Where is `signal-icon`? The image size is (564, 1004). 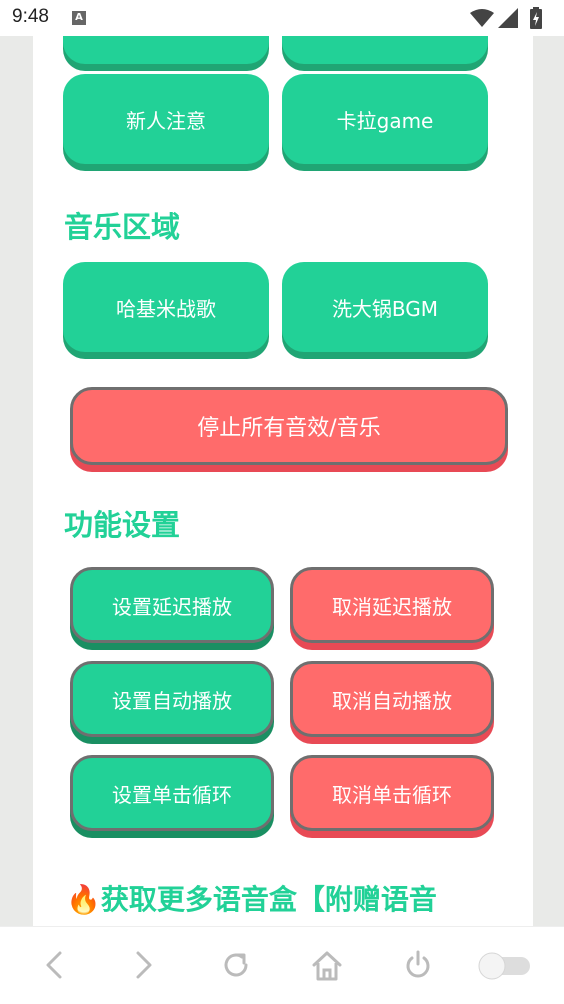
signal-icon is located at coordinates (508, 18).